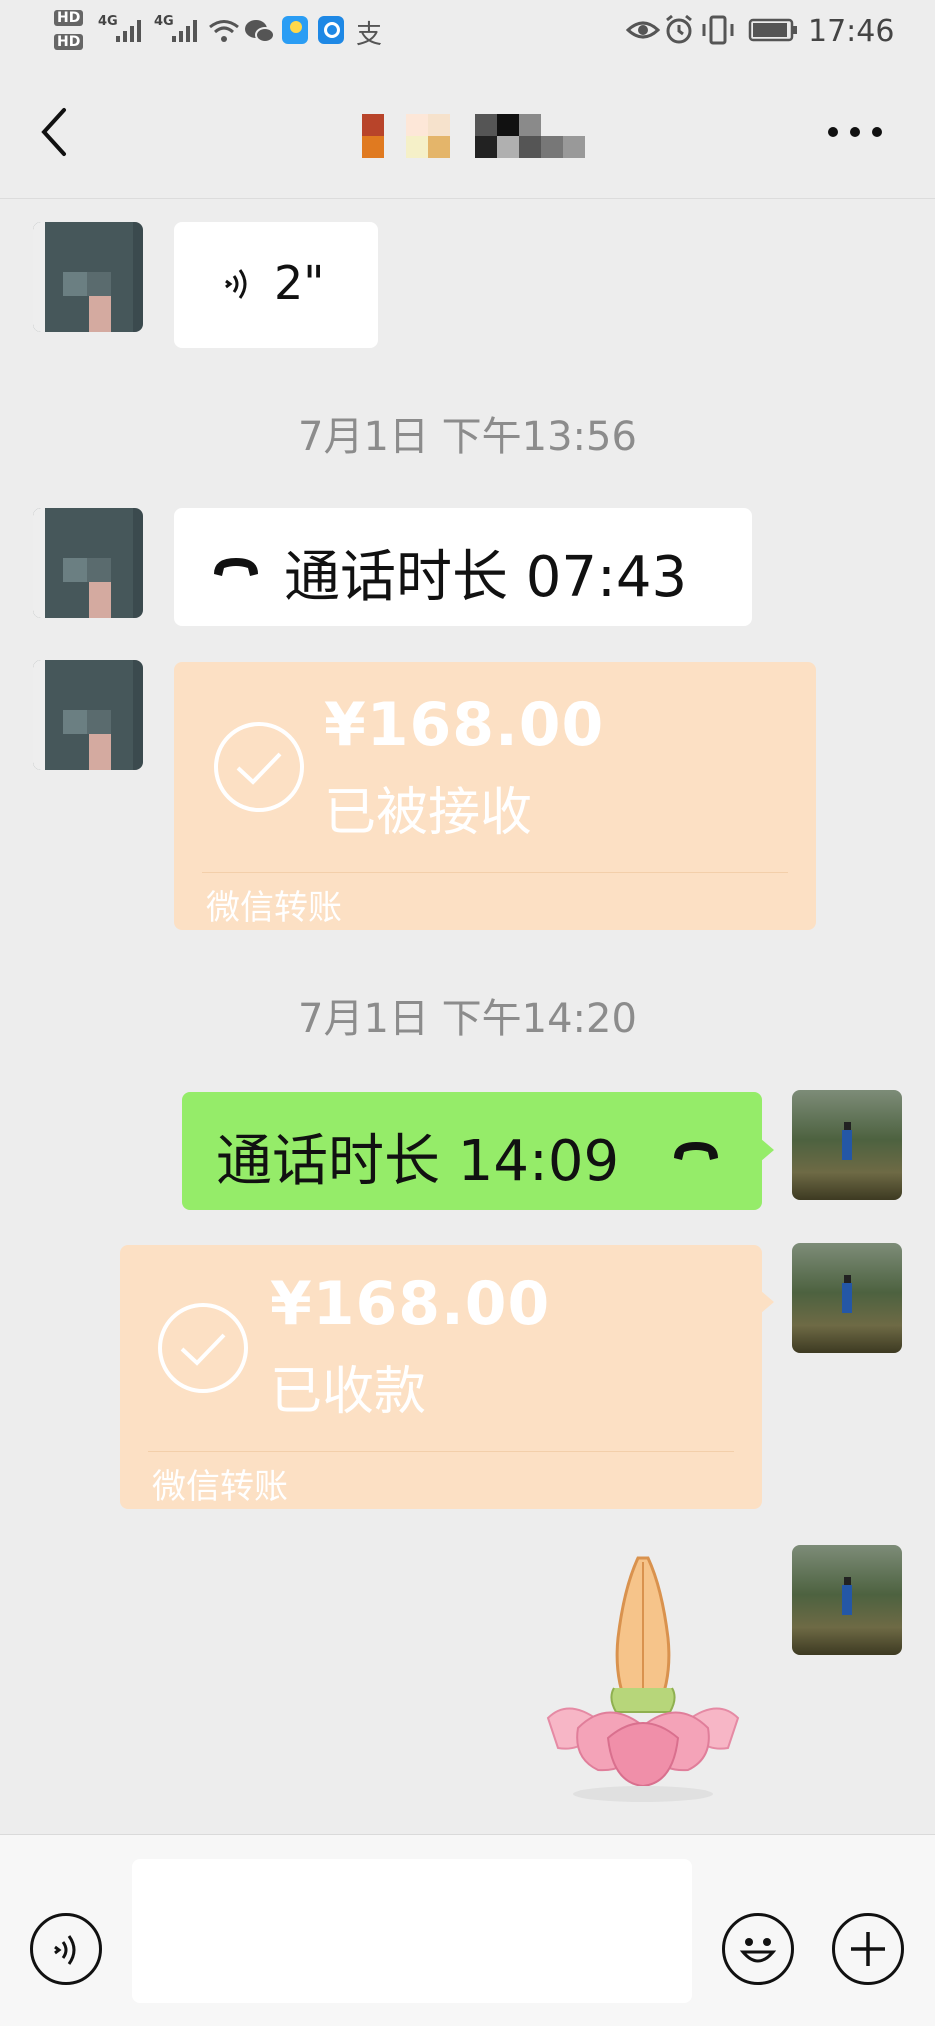 This screenshot has height=2026, width=935. What do you see at coordinates (69, 30) in the screenshot?
I see `hd-badges: HD HD` at bounding box center [69, 30].